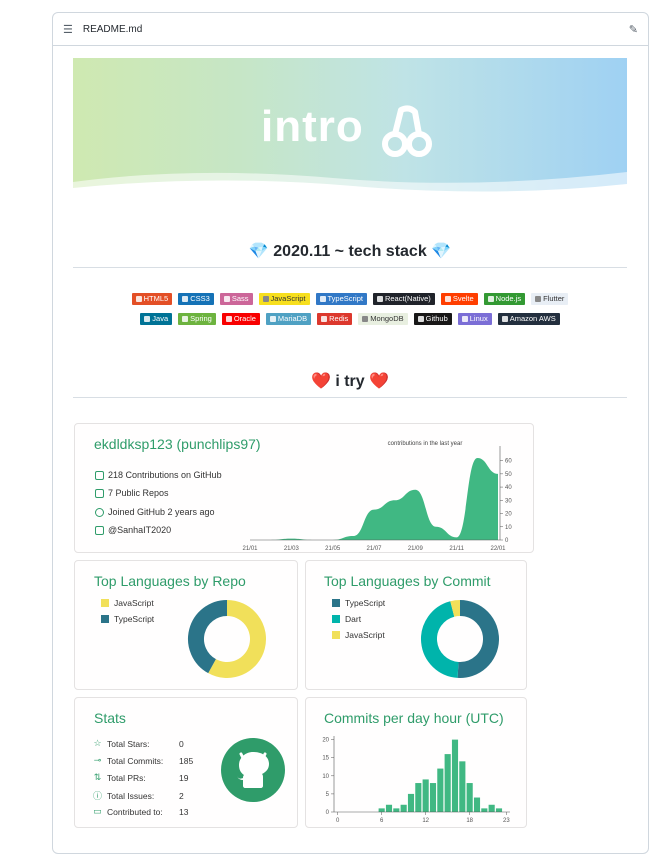 The width and height of the screenshot is (663, 866). What do you see at coordinates (197, 319) in the screenshot?
I see `badge-spring: Spring` at bounding box center [197, 319].